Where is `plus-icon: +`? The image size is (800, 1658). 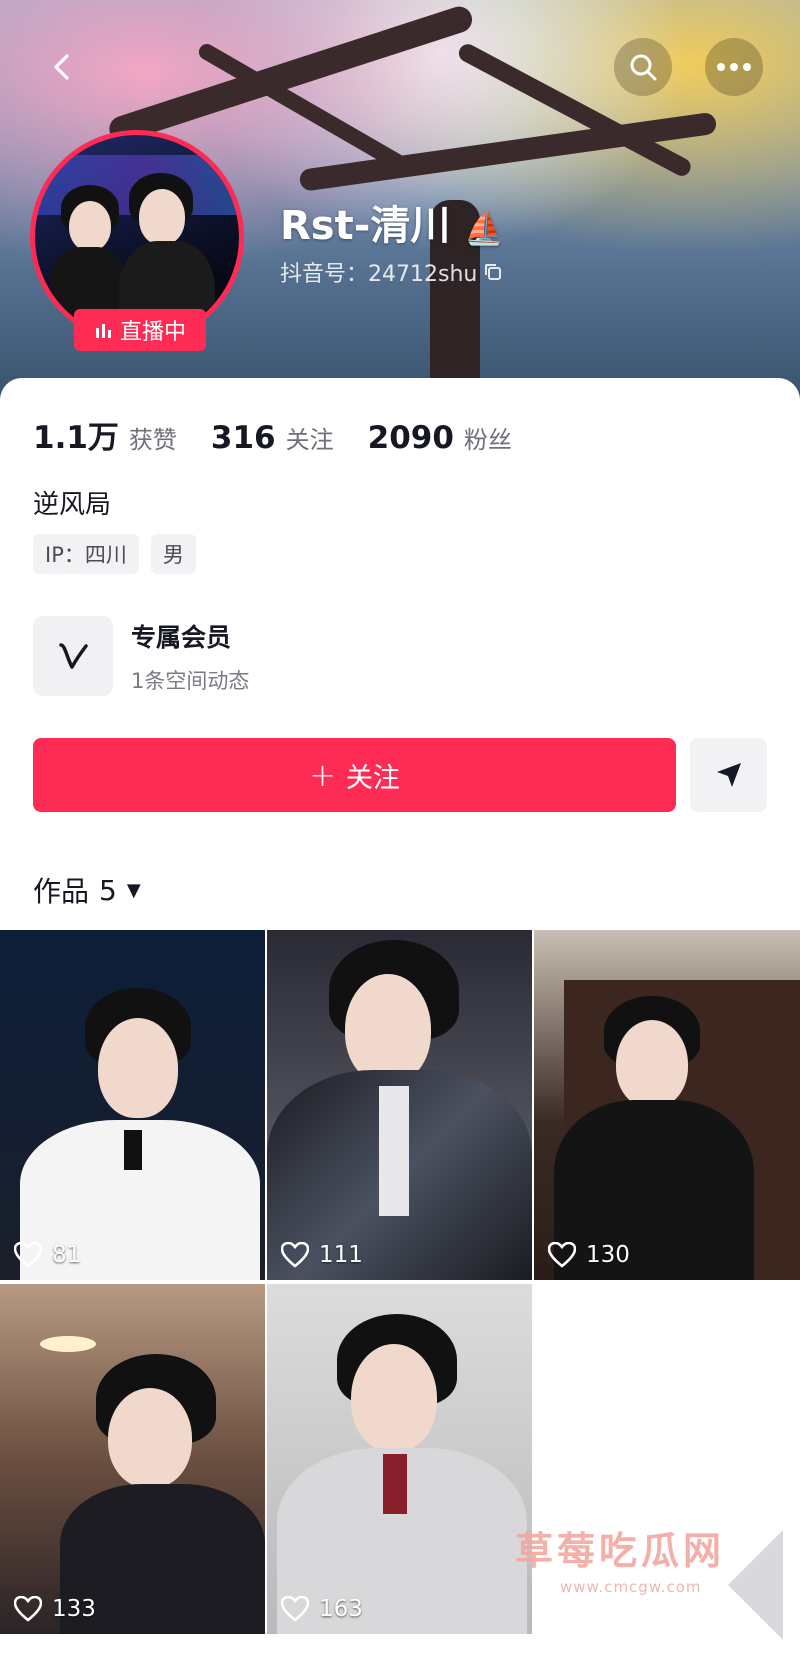
plus-icon: + is located at coordinates (322, 775).